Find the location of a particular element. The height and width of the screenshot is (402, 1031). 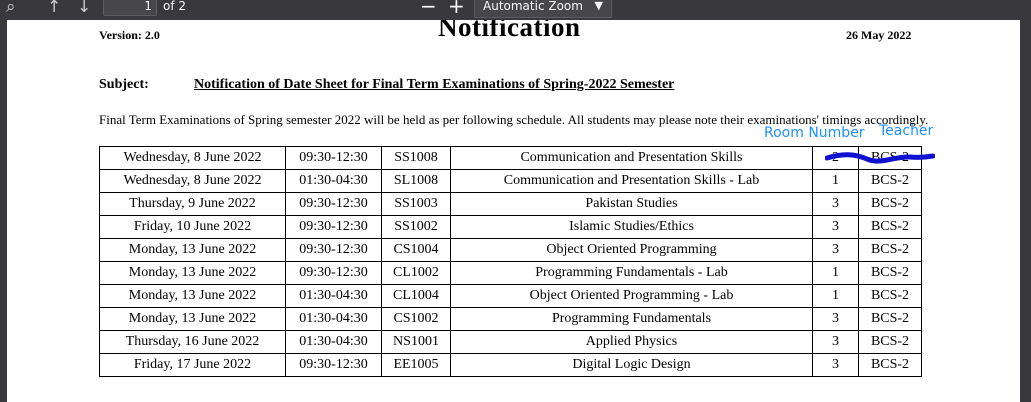

cell-code: CS1004 is located at coordinates (416, 250).